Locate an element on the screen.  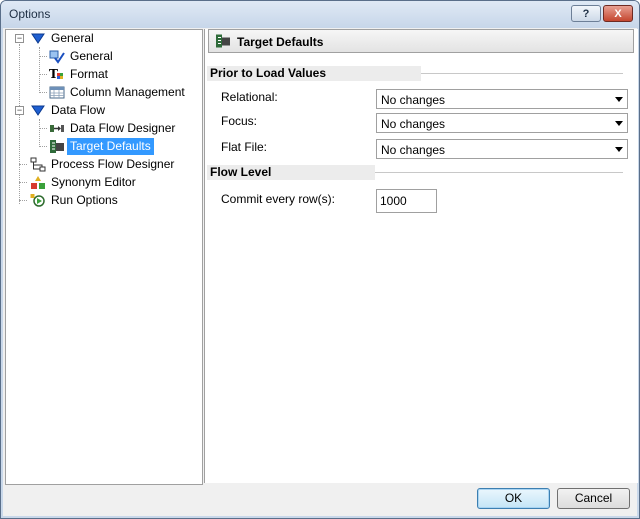
tree-item-process-flow-designer: Process Flow Designer is located at coordinates (103, 164).